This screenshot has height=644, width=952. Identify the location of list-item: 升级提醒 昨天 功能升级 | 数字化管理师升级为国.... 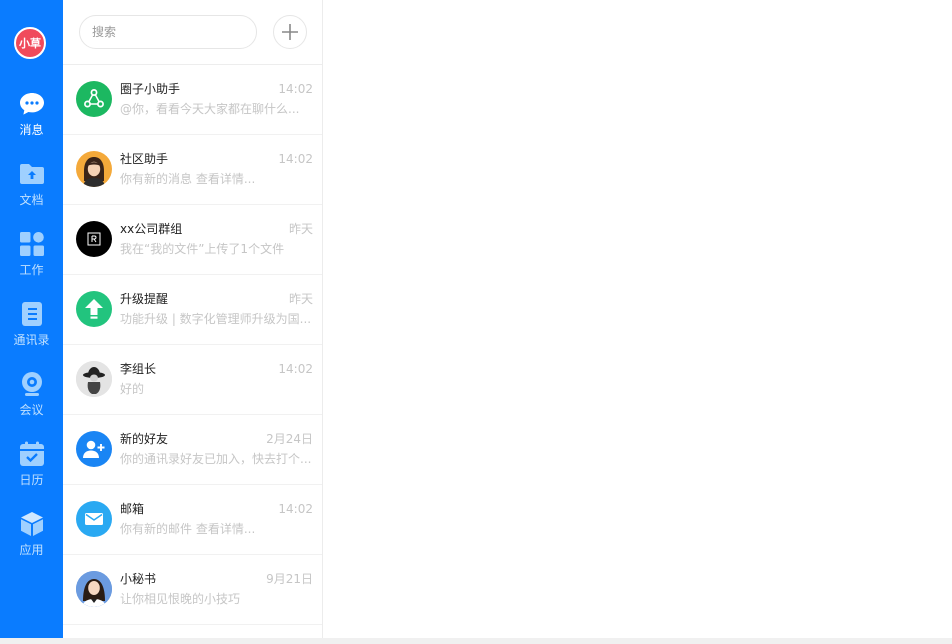
(192, 310).